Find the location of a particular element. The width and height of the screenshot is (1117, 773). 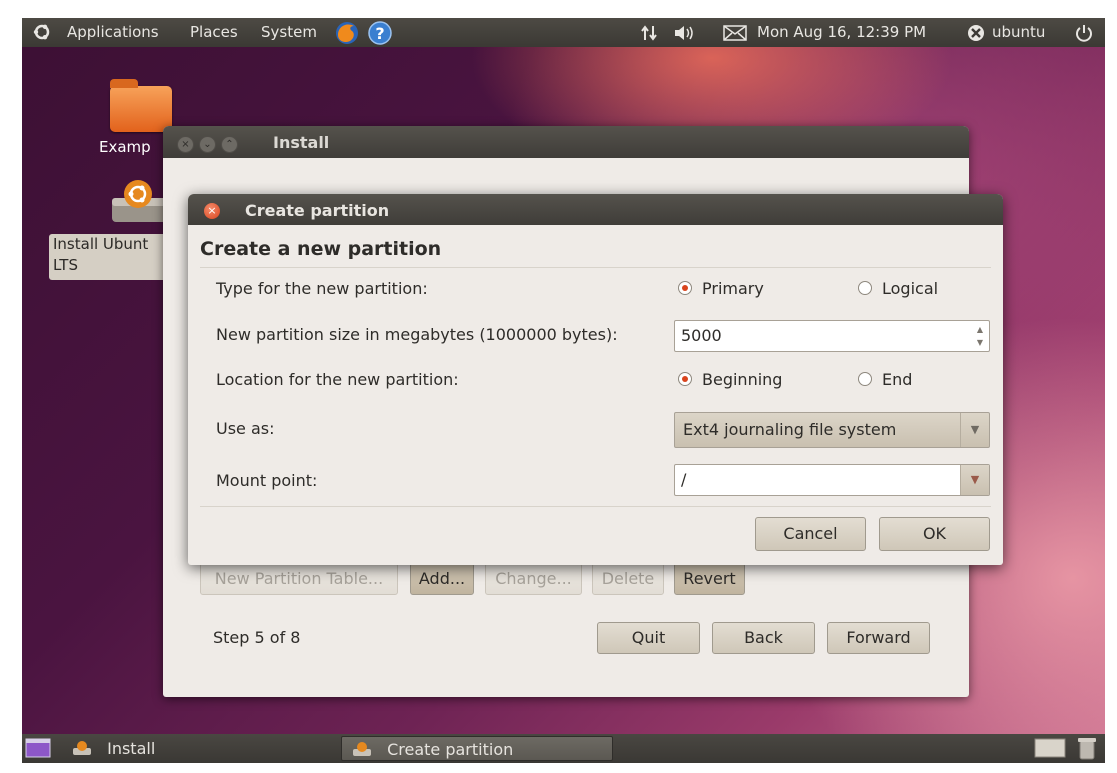

radio-dot-primary is located at coordinates (685, 288).